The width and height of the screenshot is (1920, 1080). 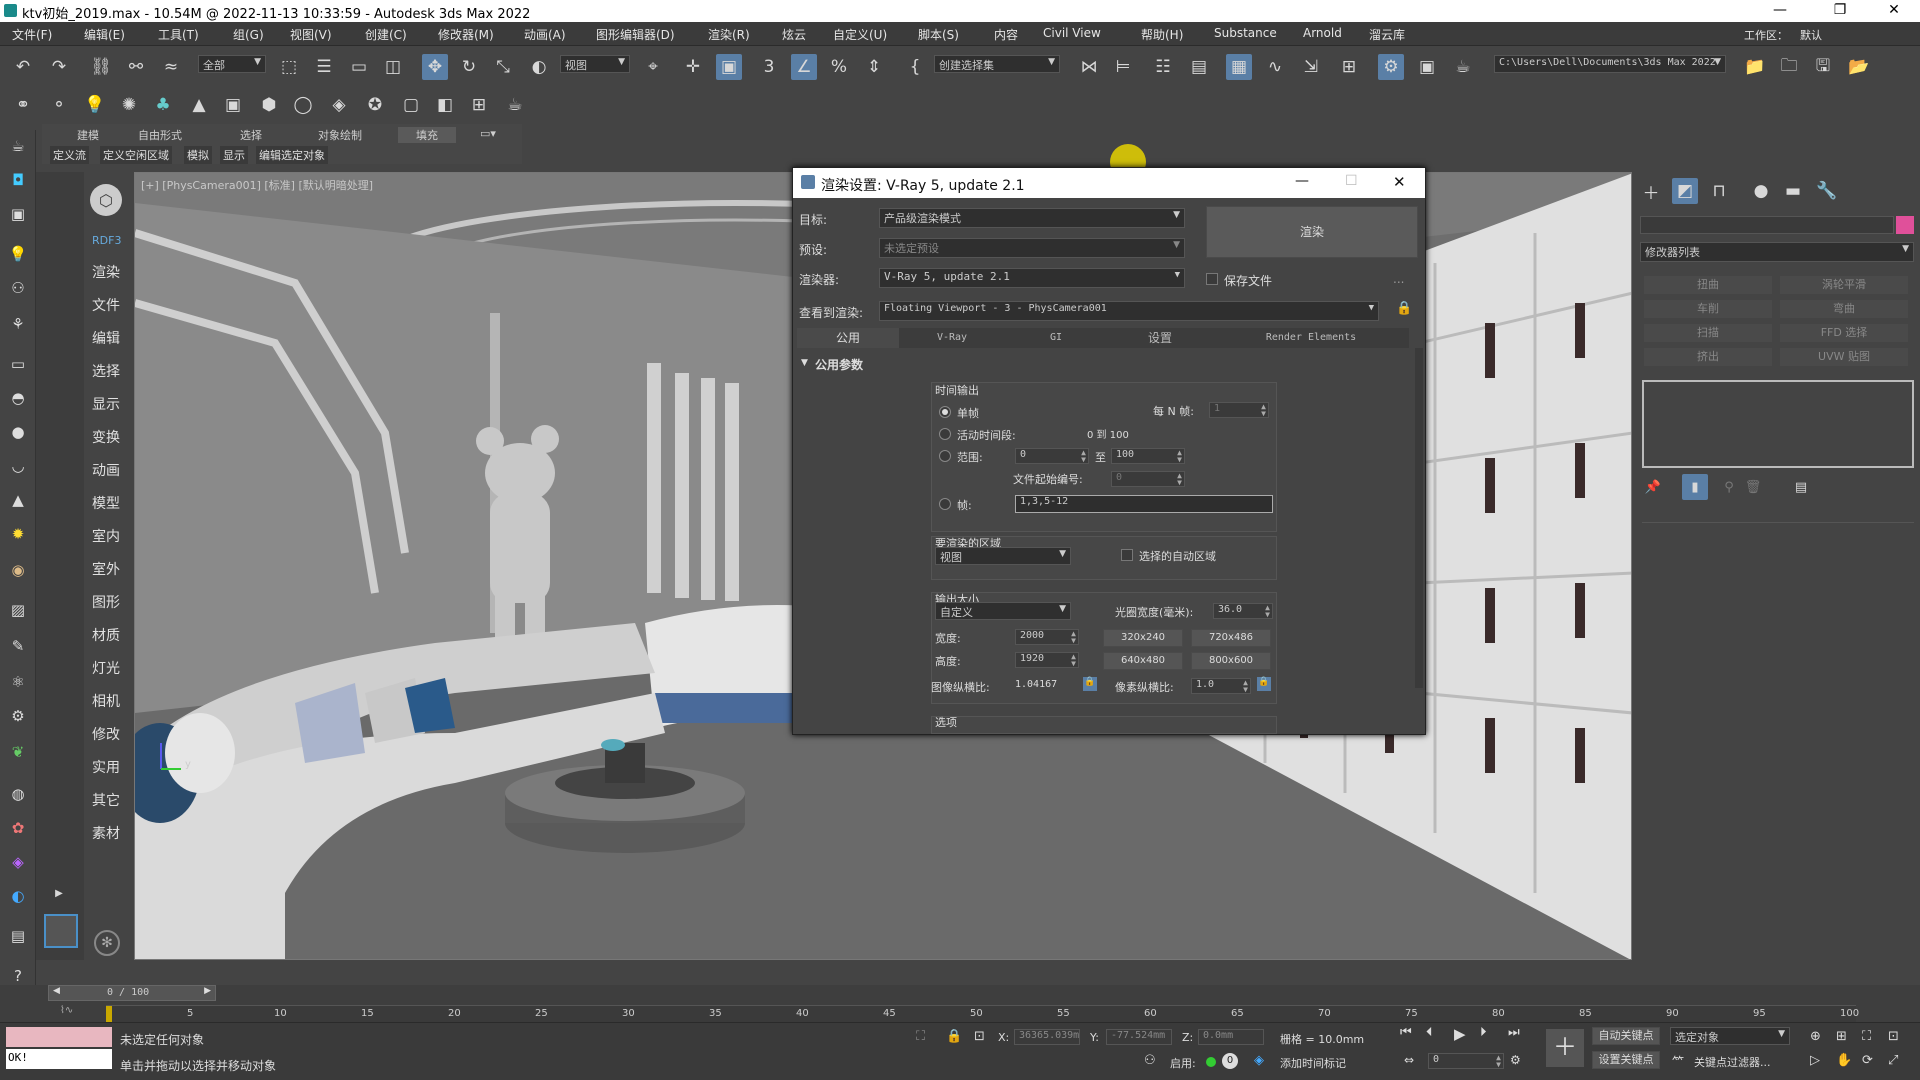 What do you see at coordinates (106, 635) in the screenshot?
I see `cmd-material: 材质` at bounding box center [106, 635].